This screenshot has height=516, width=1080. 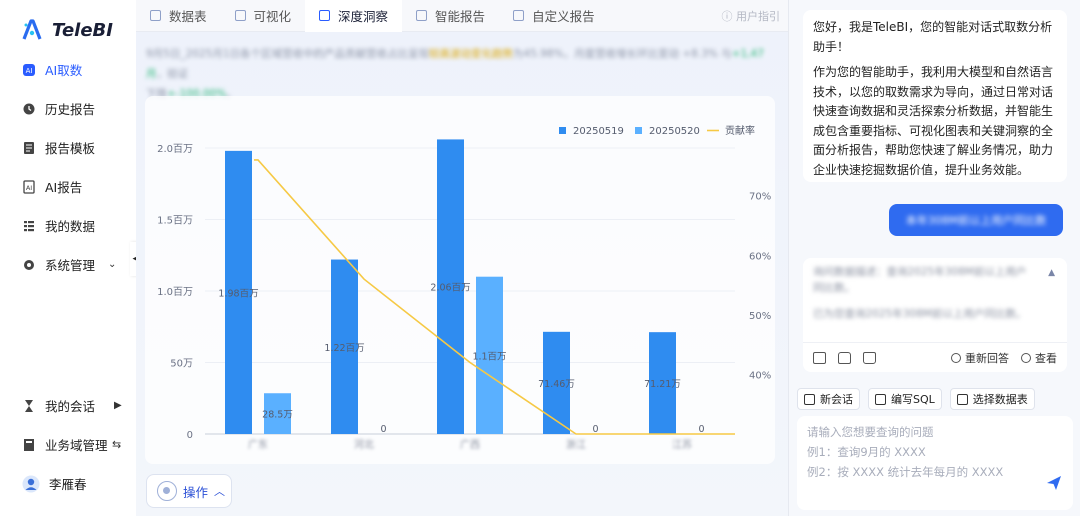 What do you see at coordinates (758, 16) in the screenshot?
I see `help-label: 用户指引` at bounding box center [758, 16].